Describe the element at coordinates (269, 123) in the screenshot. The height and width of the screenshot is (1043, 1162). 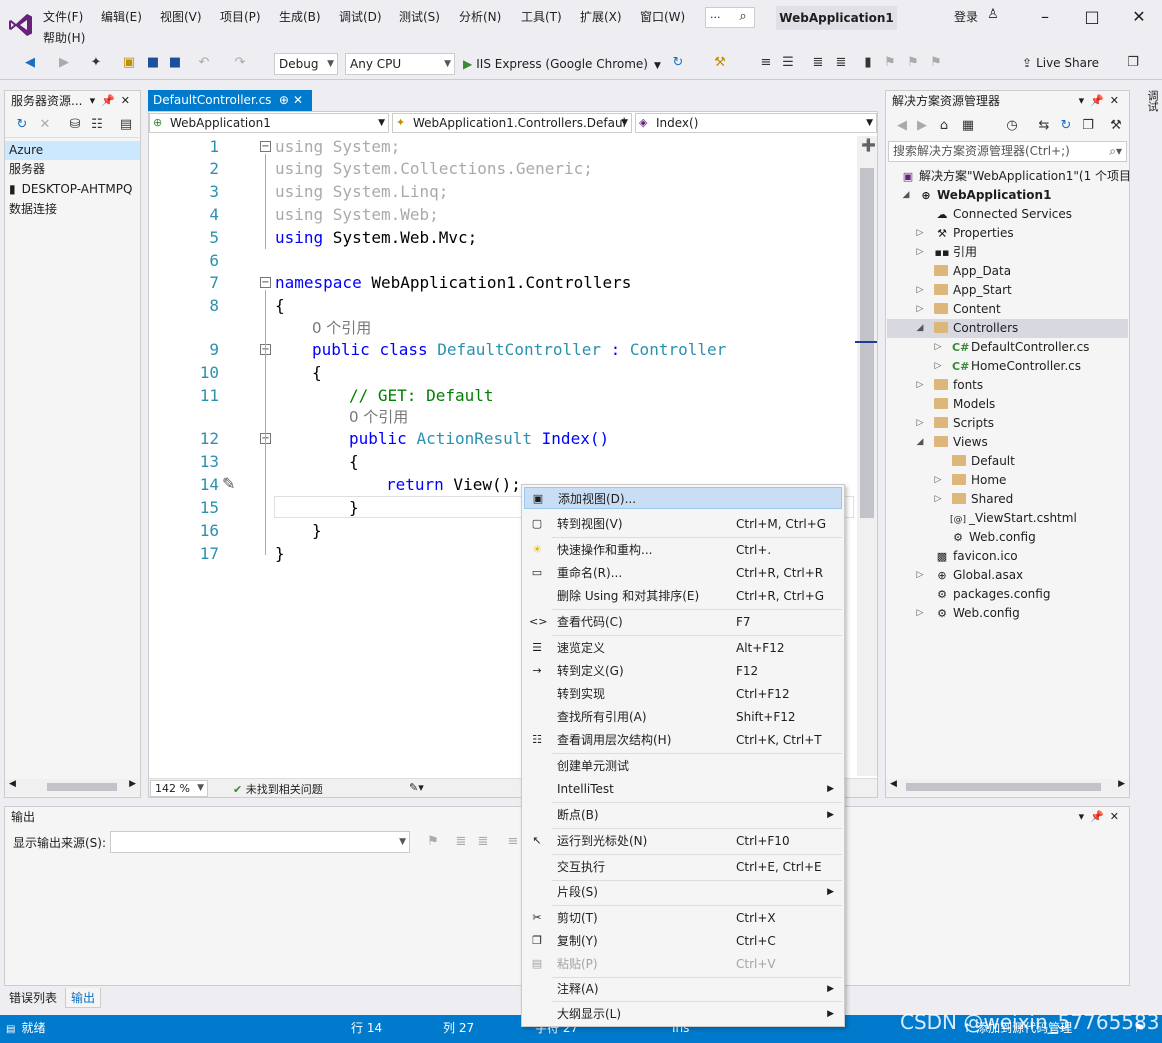
I see `project-nav-dropdown: ⊕ WebApplication1 ▼` at that location.